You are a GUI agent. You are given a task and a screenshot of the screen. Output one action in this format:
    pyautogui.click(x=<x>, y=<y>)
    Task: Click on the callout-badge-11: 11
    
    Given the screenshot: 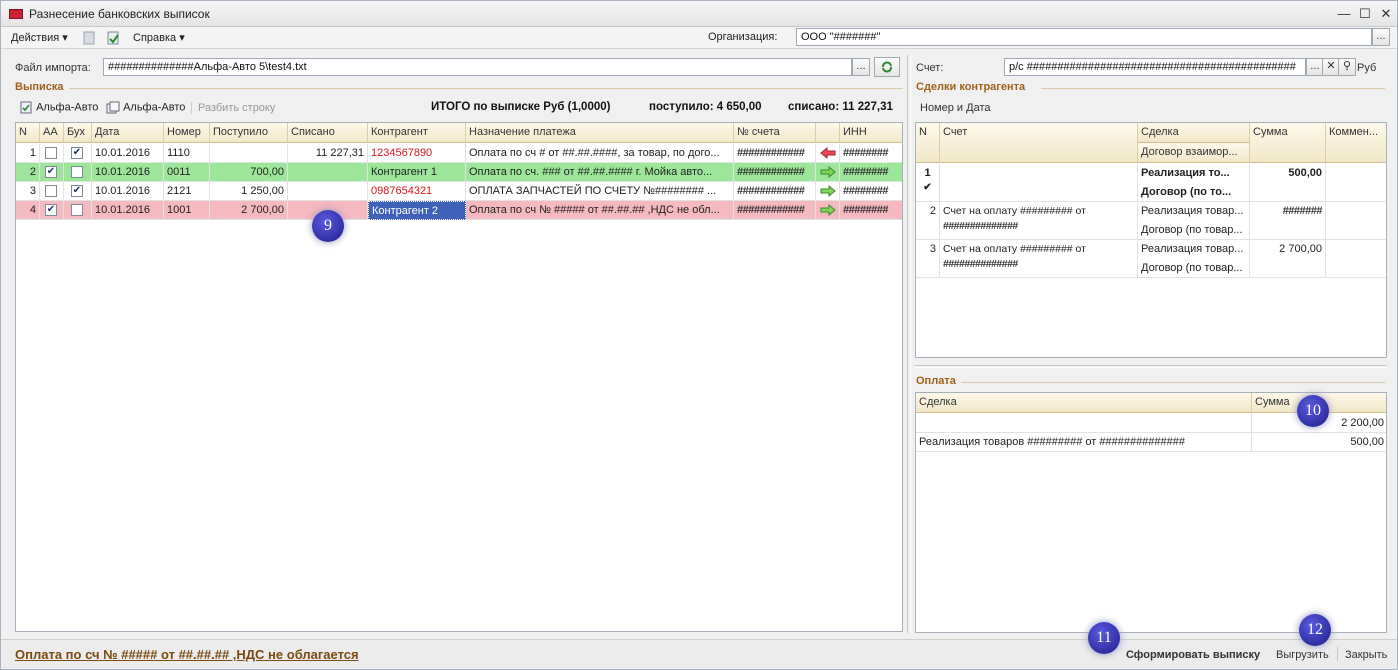 What is the action you would take?
    pyautogui.click(x=1104, y=638)
    